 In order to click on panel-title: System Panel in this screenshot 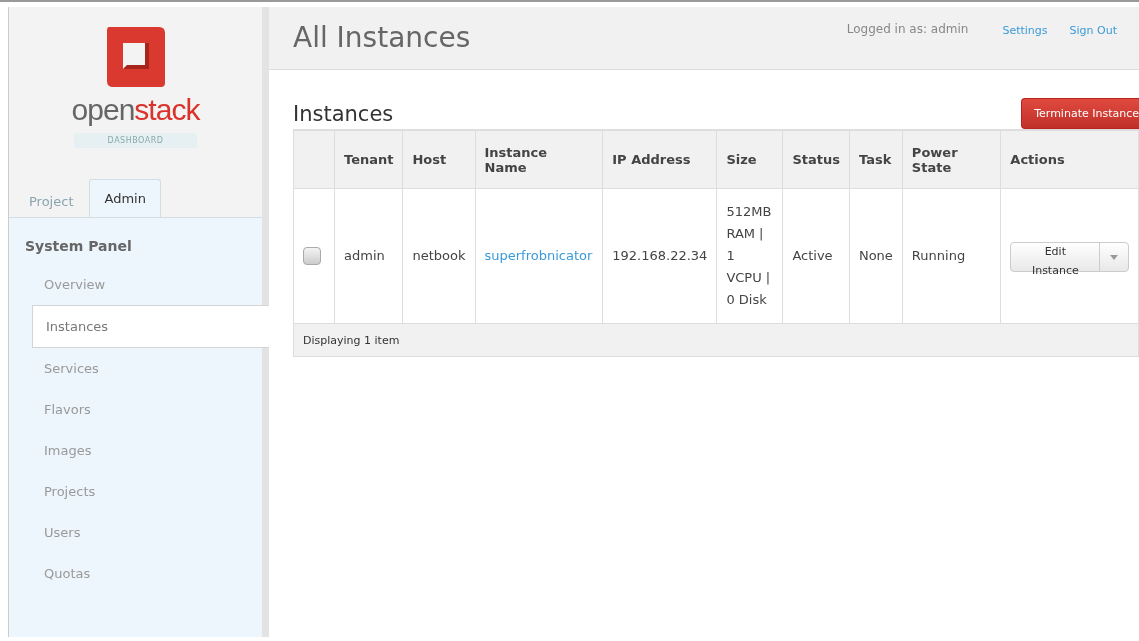, I will do `click(78, 246)`.